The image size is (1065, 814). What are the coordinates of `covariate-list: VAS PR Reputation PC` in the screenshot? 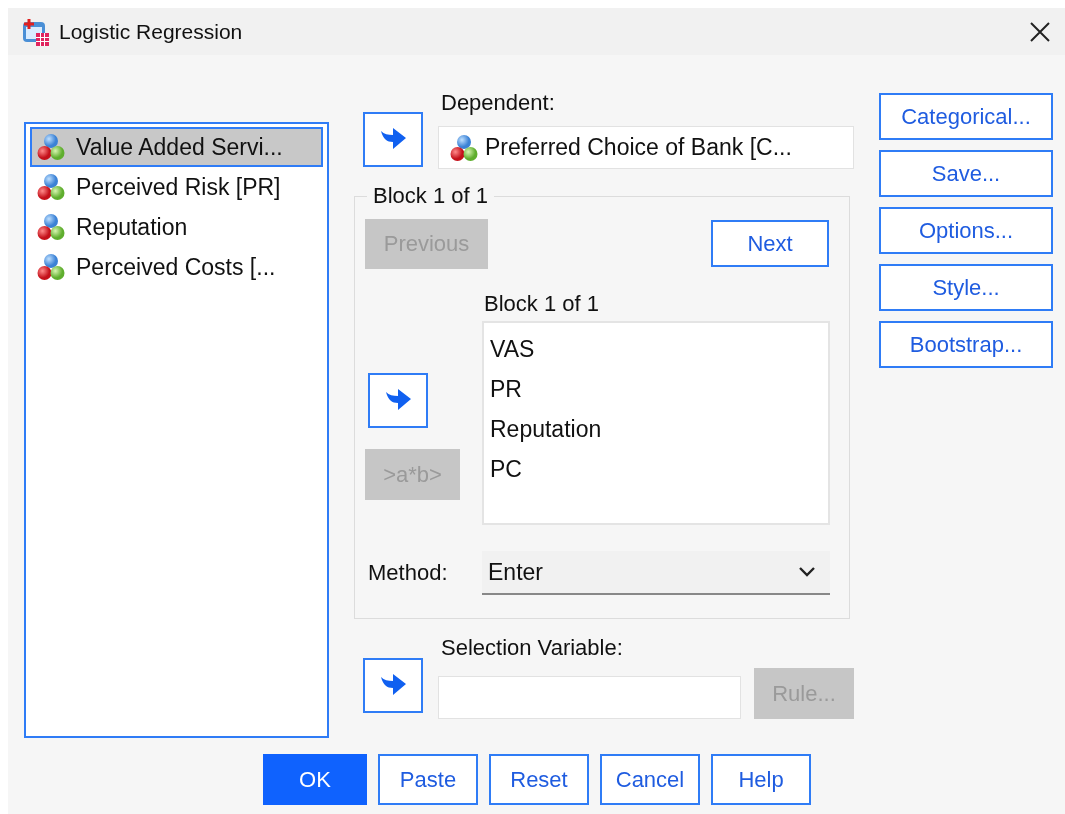 It's located at (656, 423).